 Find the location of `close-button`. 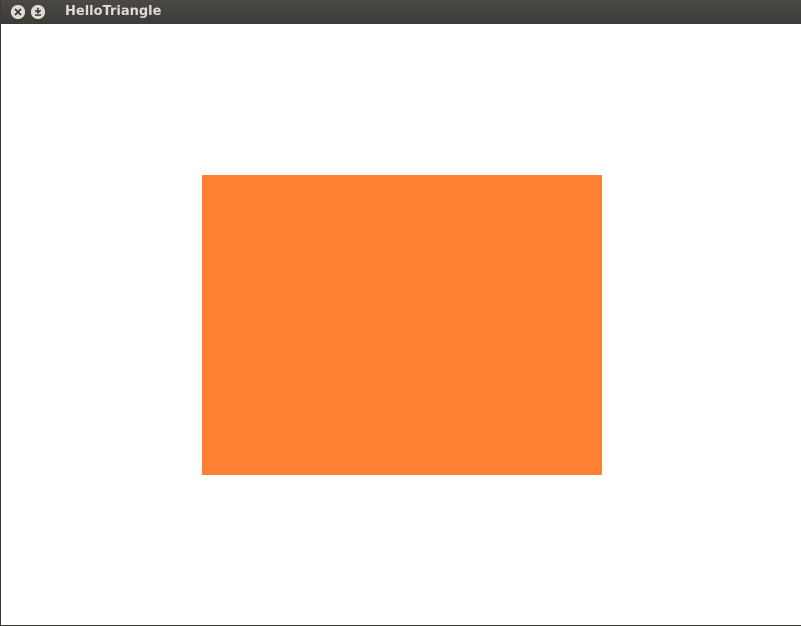

close-button is located at coordinates (18, 12).